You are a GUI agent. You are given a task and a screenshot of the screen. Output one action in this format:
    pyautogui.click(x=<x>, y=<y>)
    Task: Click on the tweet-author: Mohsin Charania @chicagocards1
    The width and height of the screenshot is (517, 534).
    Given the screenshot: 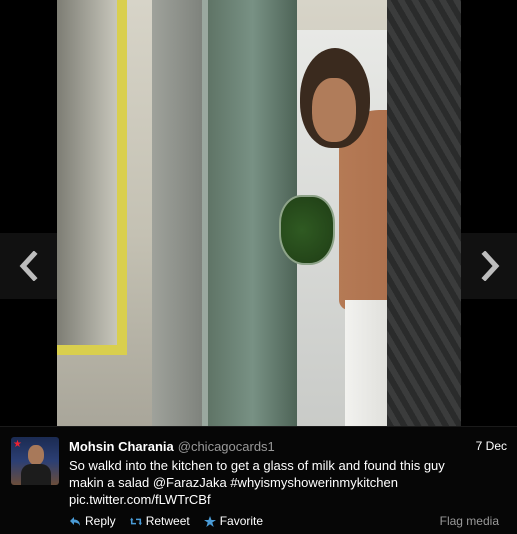 What is the action you would take?
    pyautogui.click(x=172, y=446)
    